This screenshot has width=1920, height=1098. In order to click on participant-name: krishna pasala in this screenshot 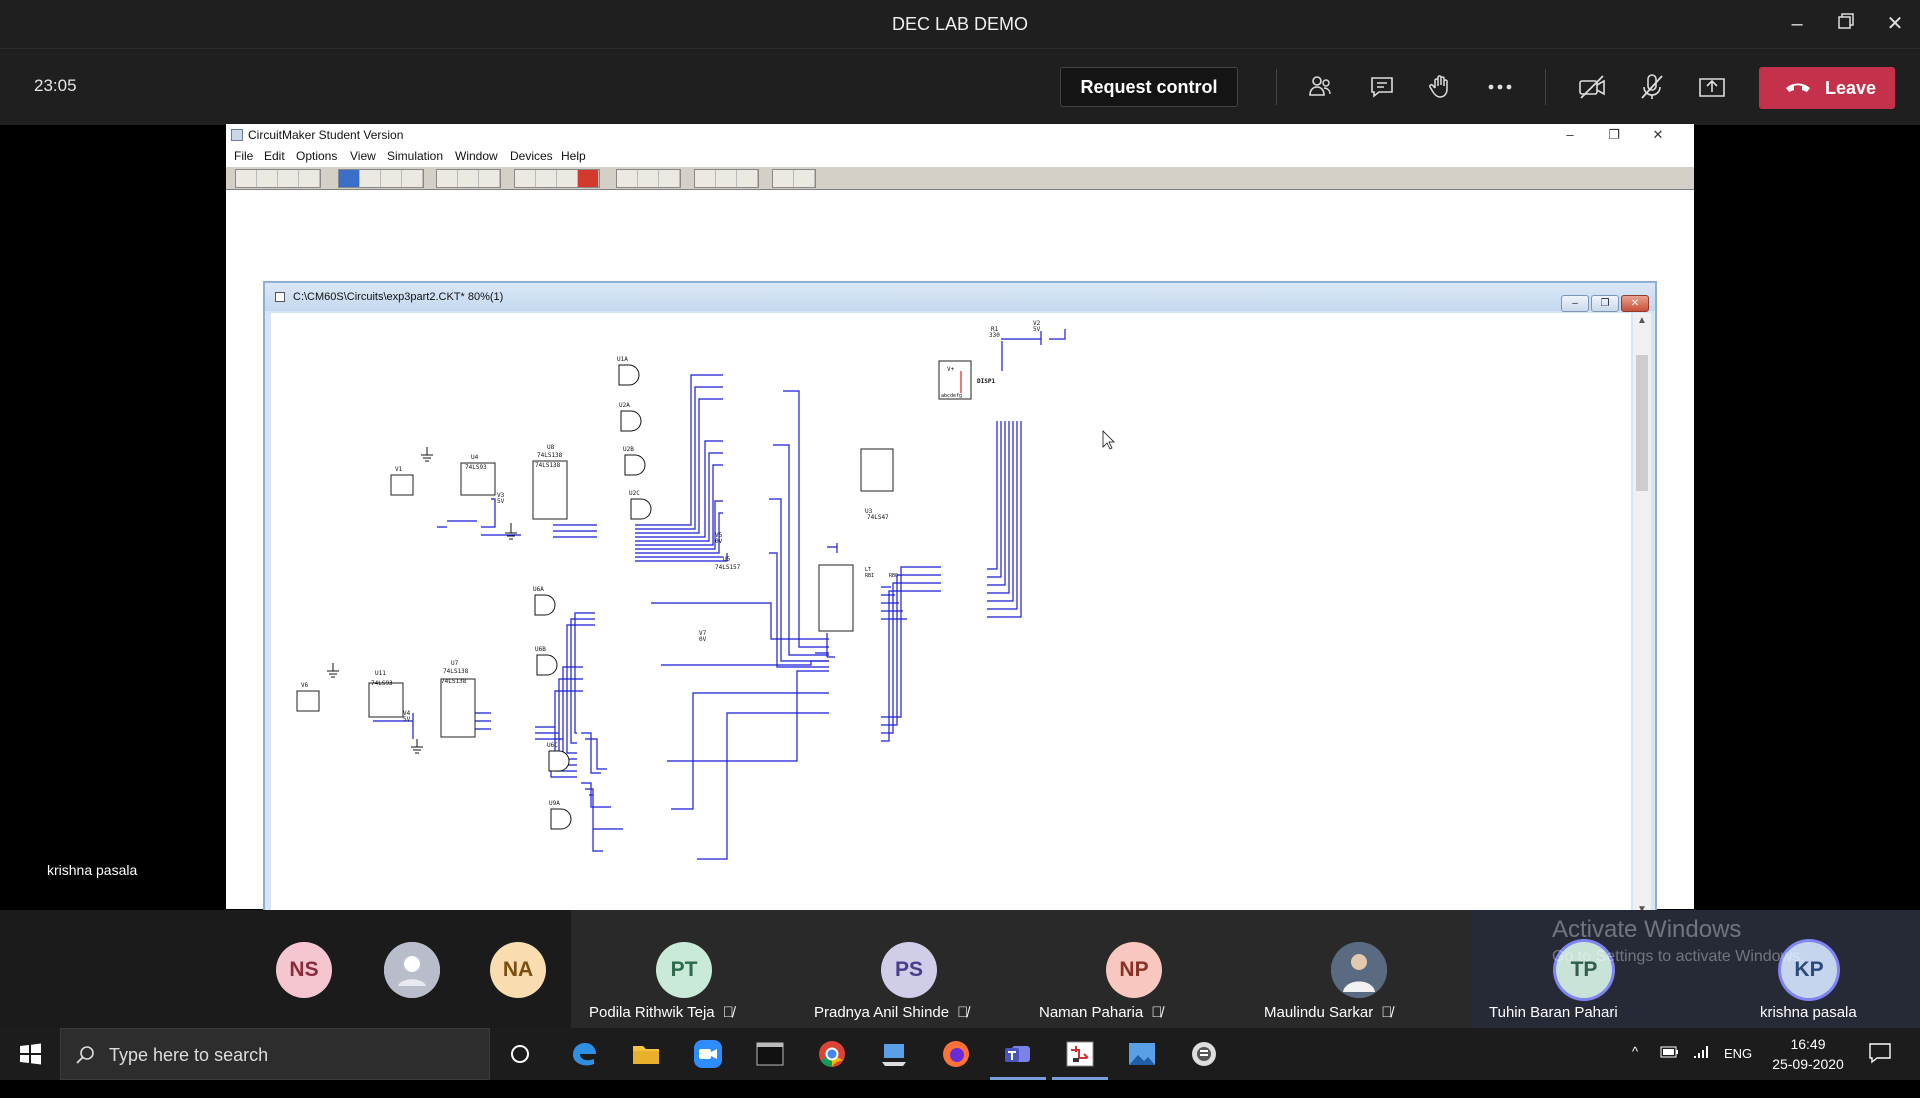, I will do `click(1808, 1012)`.